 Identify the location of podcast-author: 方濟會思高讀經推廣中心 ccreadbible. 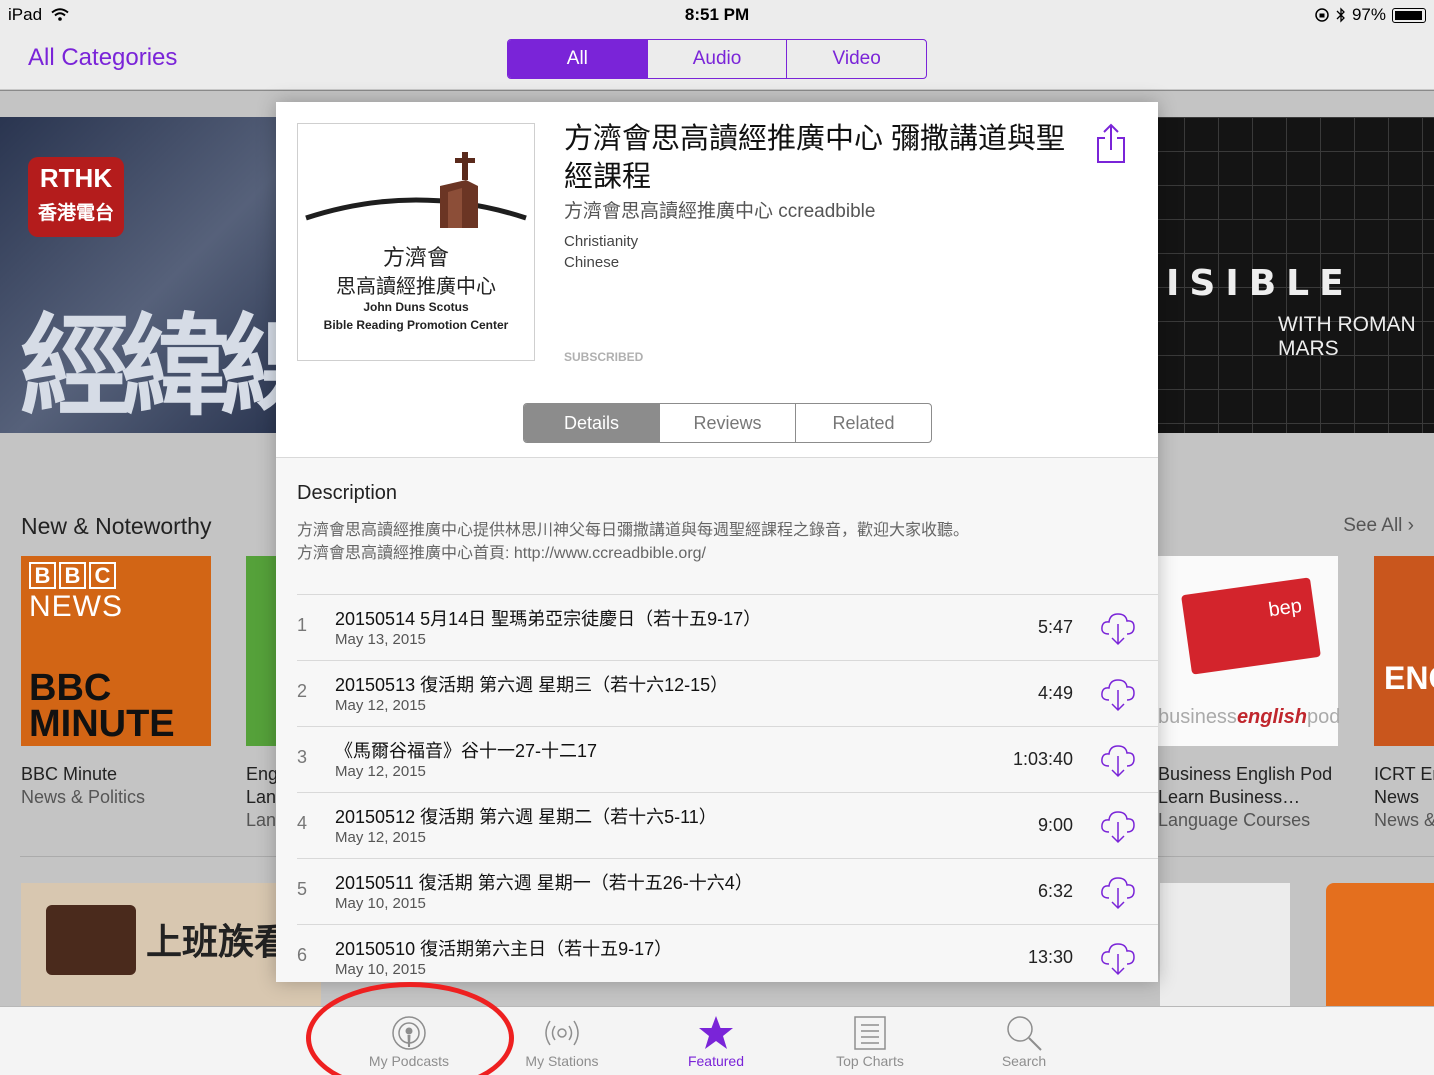
(719, 209).